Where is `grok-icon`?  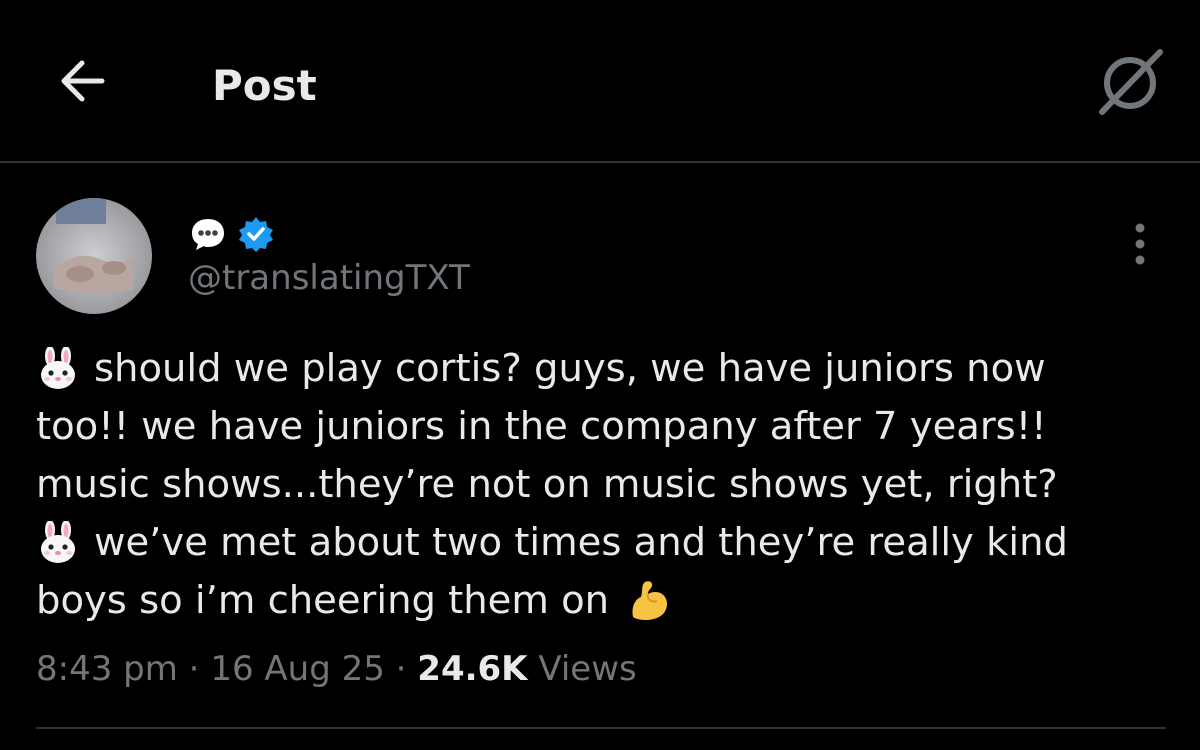
grok-icon is located at coordinates (1130, 84).